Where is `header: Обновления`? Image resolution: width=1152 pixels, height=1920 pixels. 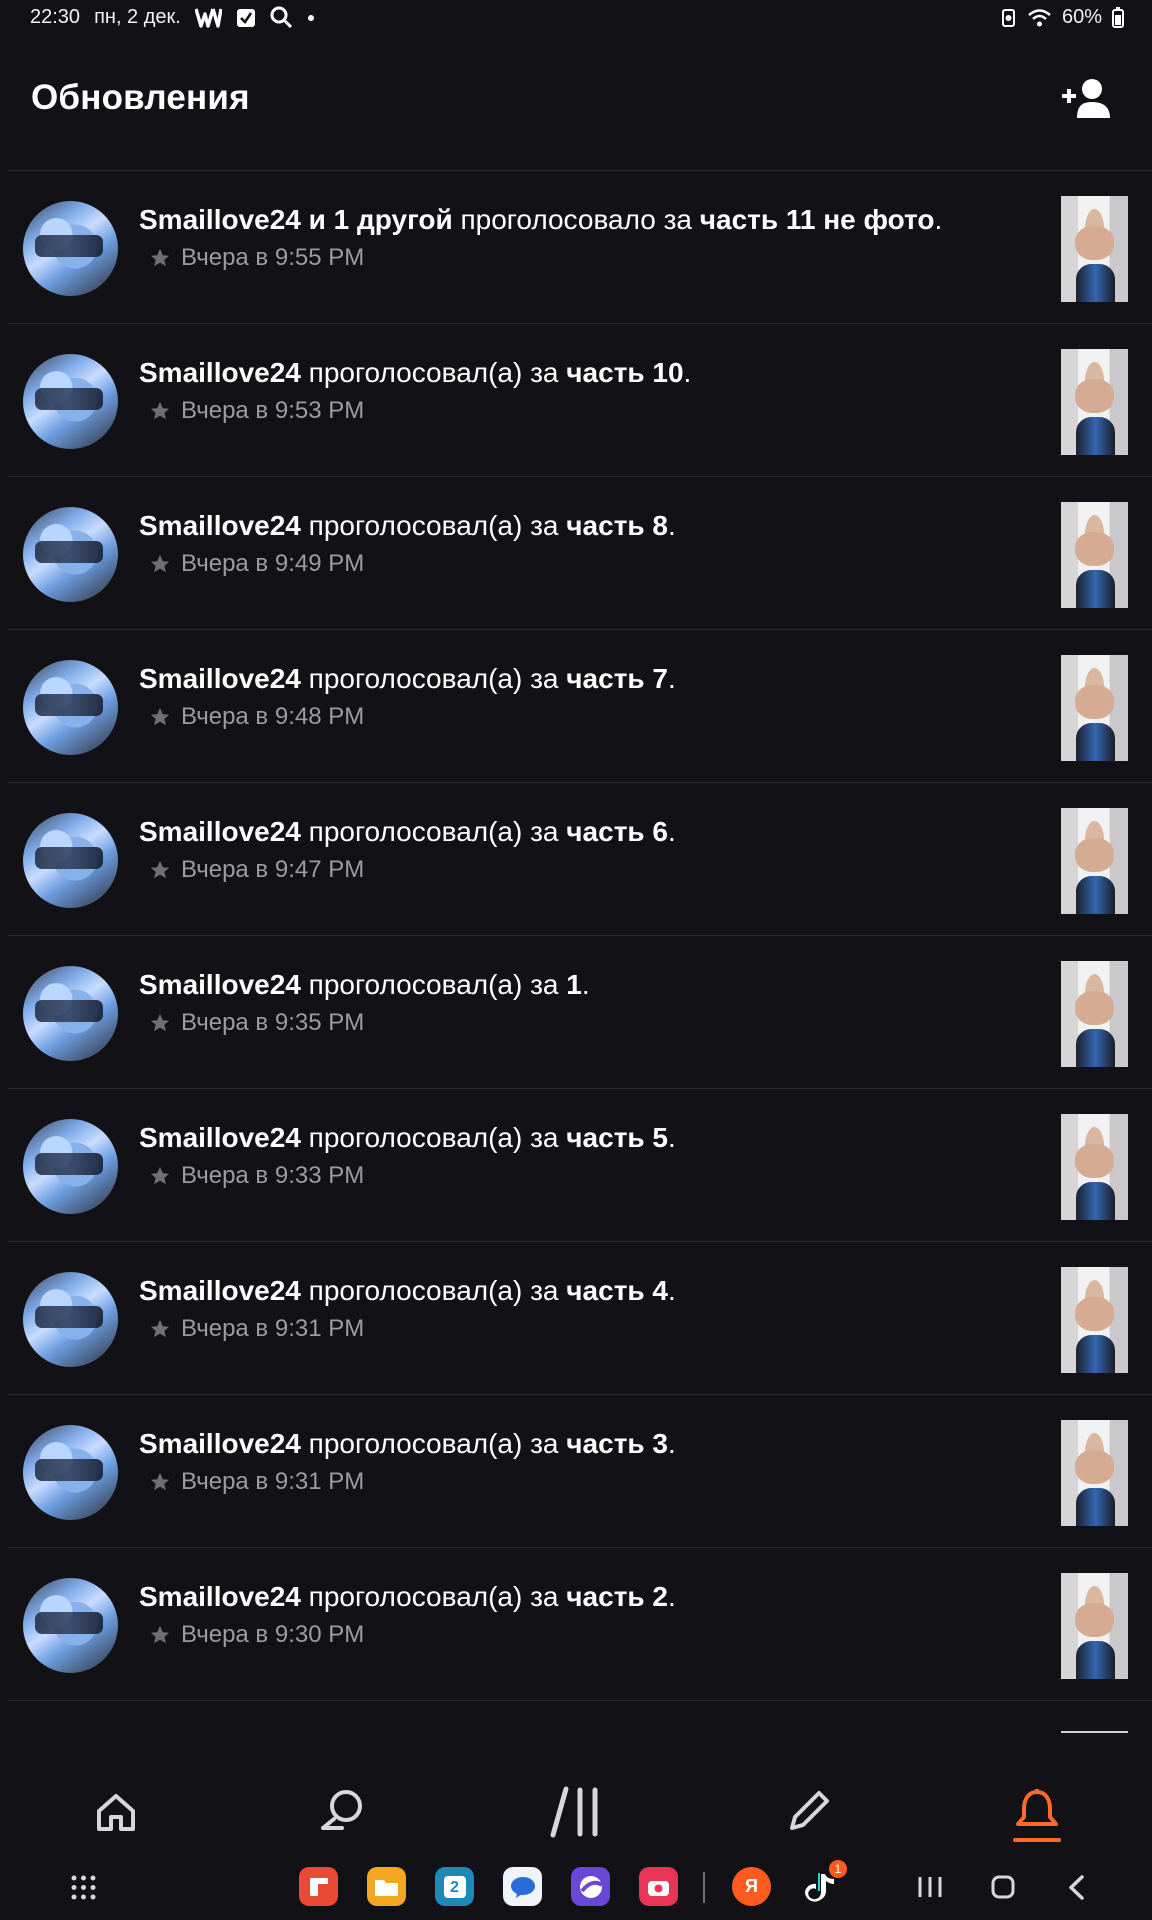 header: Обновления is located at coordinates (576, 113).